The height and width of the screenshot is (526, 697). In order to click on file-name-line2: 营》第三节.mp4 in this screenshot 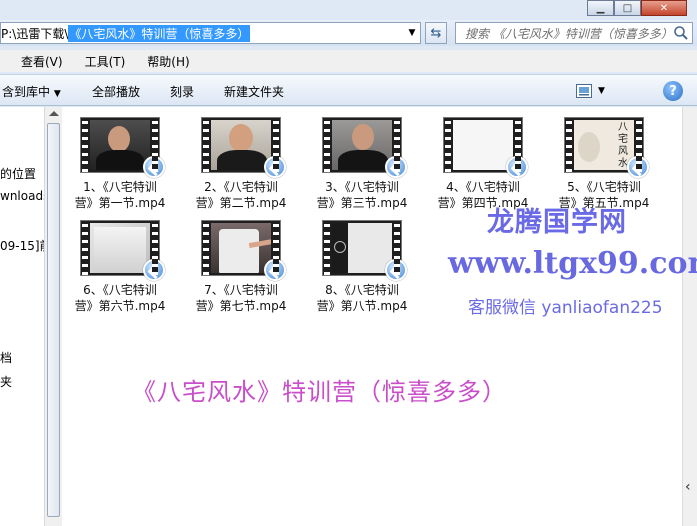, I will do `click(362, 203)`.